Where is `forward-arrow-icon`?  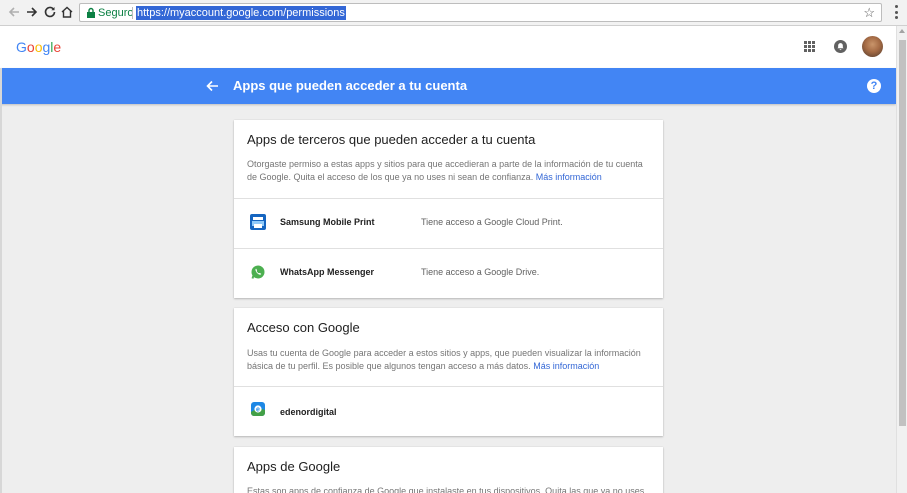
forward-arrow-icon is located at coordinates (32, 12).